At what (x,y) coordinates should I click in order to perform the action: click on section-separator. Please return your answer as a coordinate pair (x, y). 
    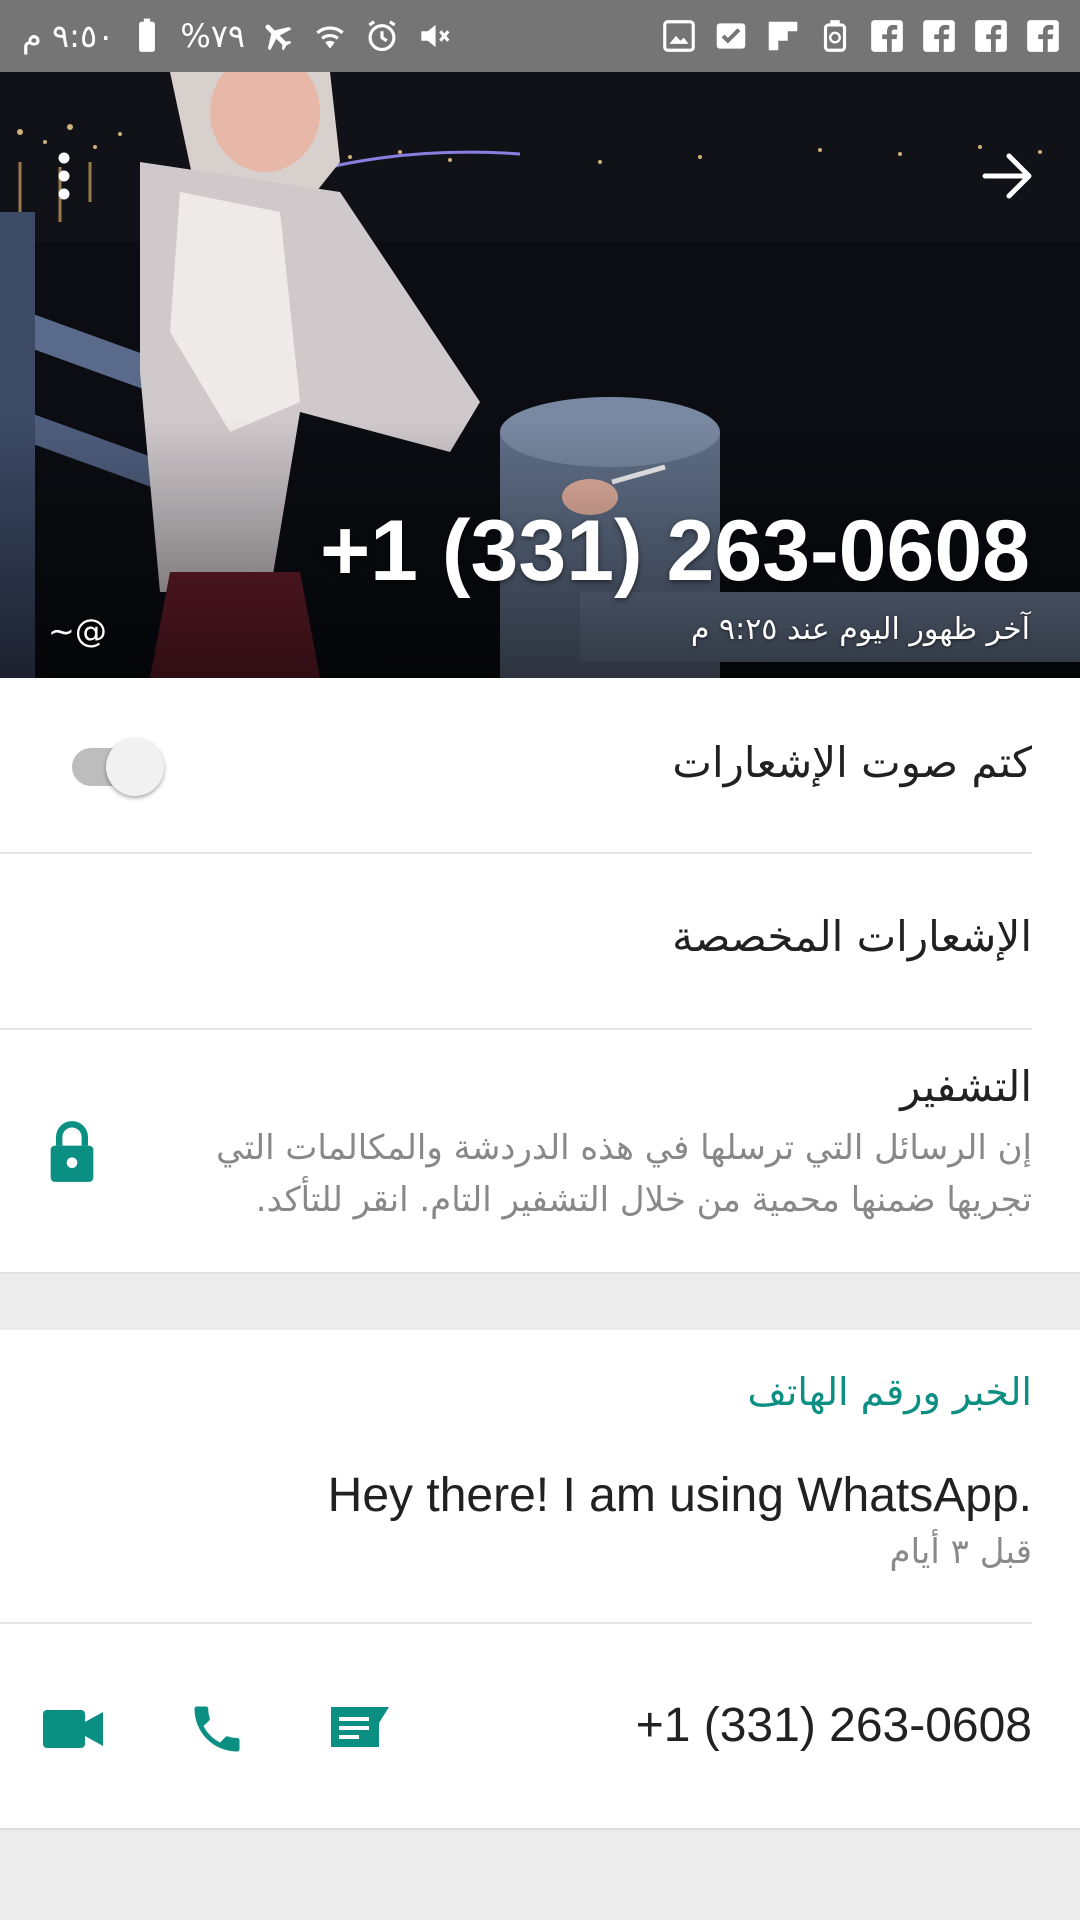
    Looking at the image, I should click on (540, 1301).